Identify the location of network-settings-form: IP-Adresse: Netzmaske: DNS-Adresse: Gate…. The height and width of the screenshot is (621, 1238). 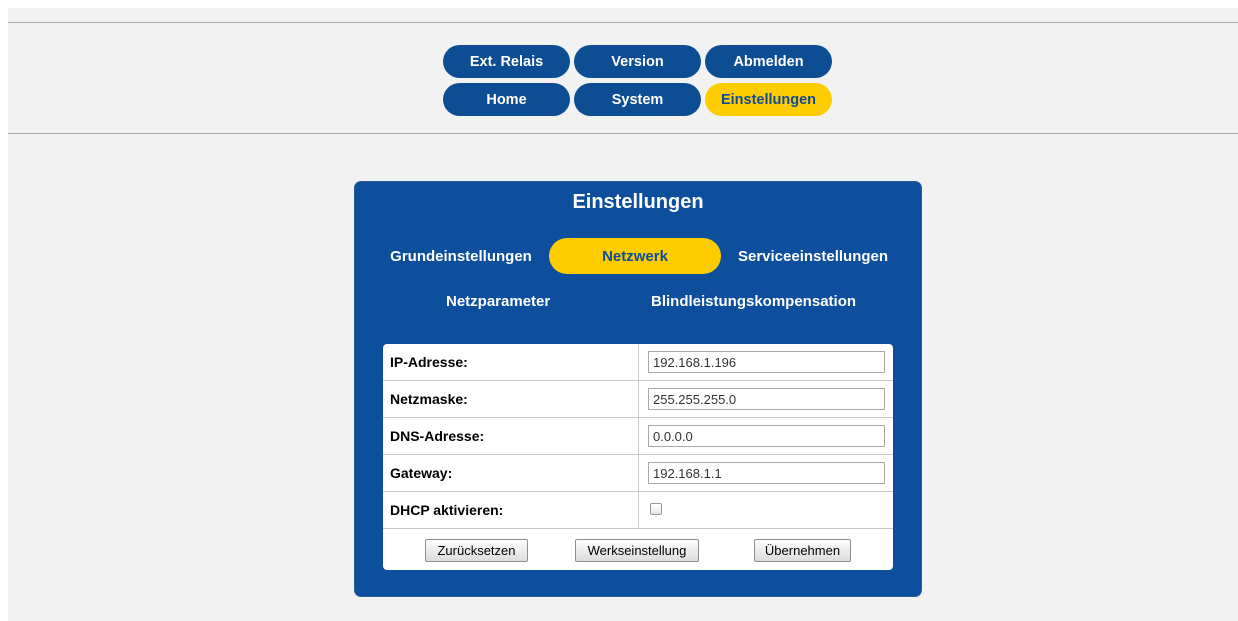
(638, 457).